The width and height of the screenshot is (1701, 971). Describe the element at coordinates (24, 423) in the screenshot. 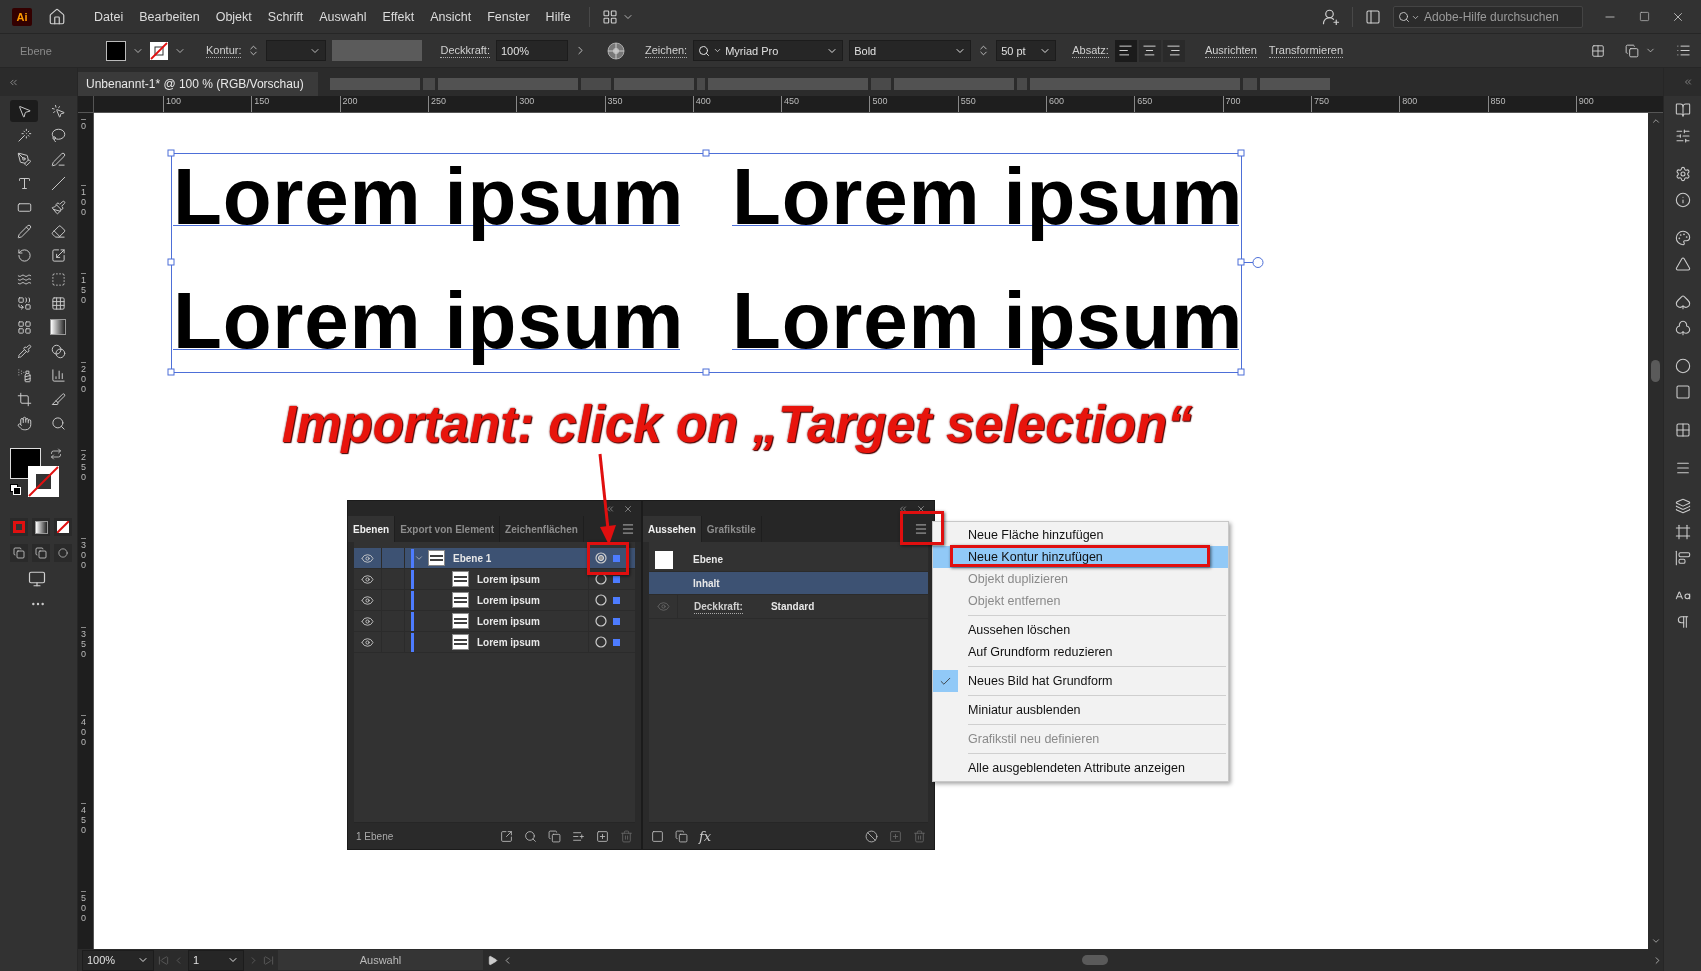

I see `hand-icon` at that location.